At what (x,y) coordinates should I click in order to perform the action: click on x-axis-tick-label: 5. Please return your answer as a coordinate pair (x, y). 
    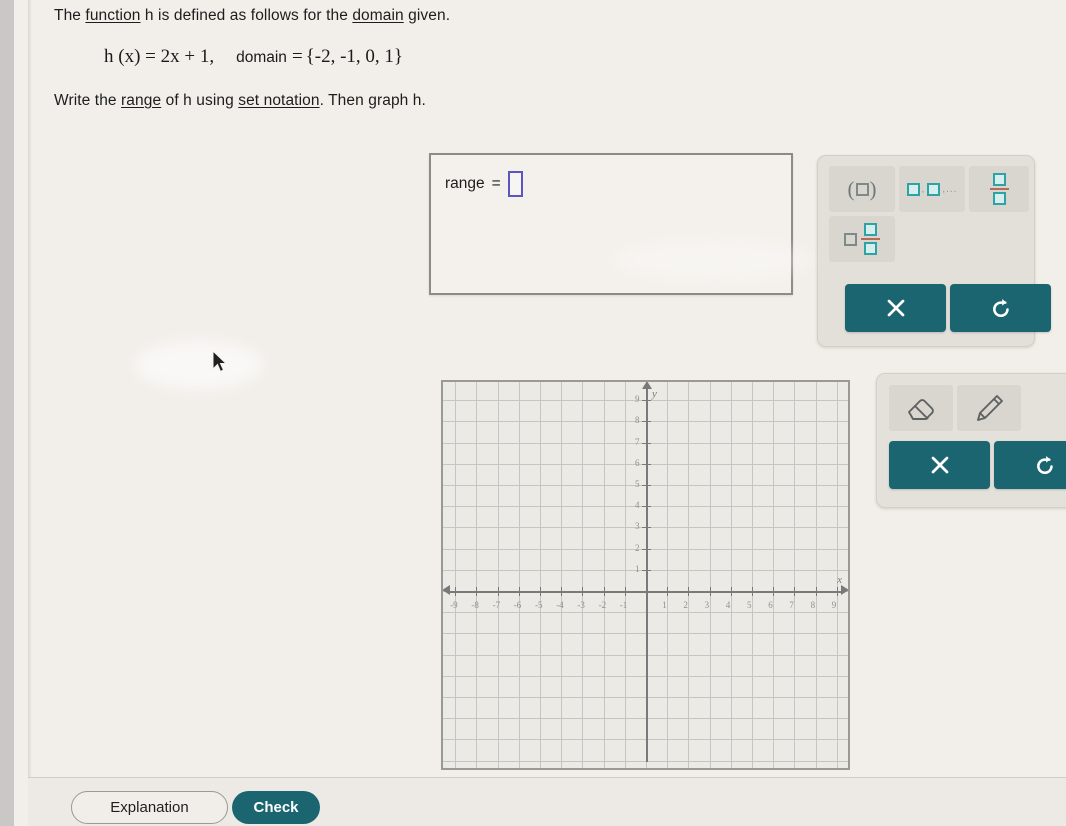
    Looking at the image, I should click on (749, 605).